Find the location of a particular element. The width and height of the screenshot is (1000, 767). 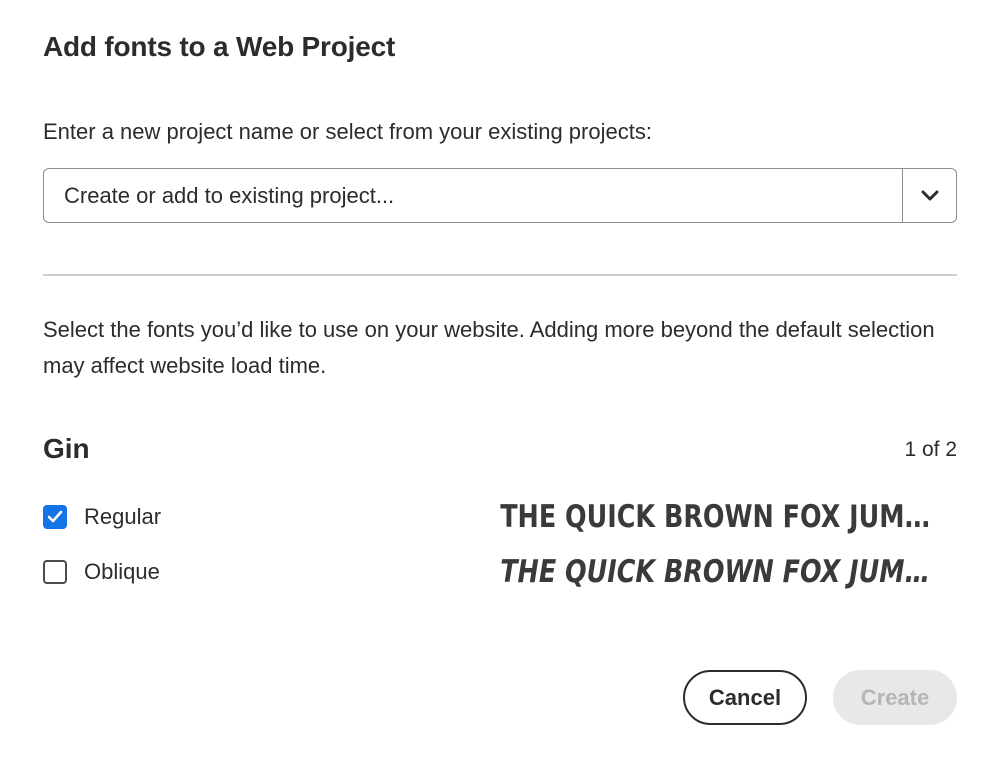

chevron-down-icon is located at coordinates (929, 195).